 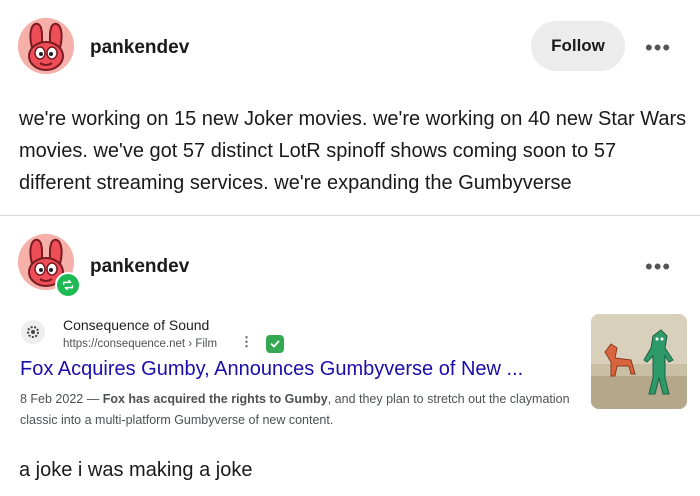 What do you see at coordinates (61, 399) in the screenshot?
I see `result-date: 8 Feb 2022 —` at bounding box center [61, 399].